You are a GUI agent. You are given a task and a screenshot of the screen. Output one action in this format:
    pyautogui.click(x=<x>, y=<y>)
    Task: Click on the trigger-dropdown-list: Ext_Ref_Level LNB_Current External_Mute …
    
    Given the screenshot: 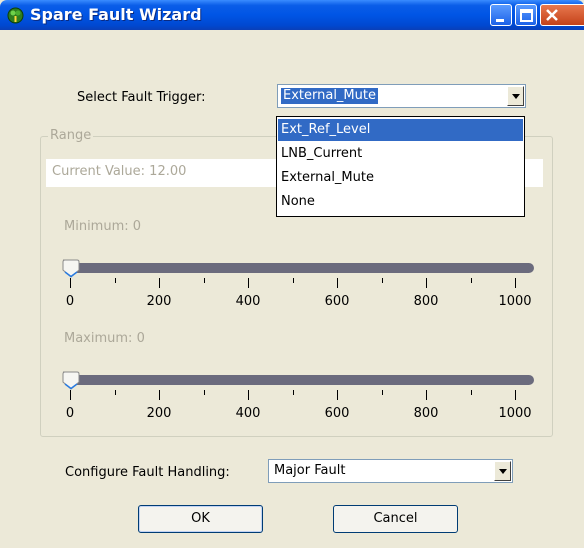 What is the action you would take?
    pyautogui.click(x=400, y=166)
    